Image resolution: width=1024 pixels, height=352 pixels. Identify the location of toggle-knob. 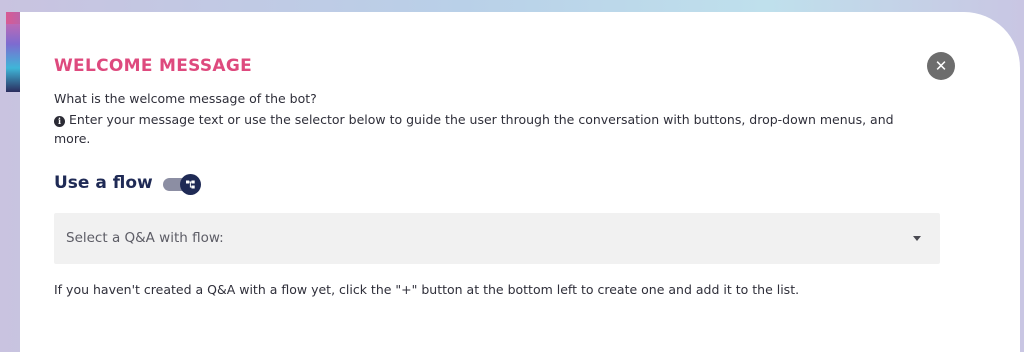
(190, 184).